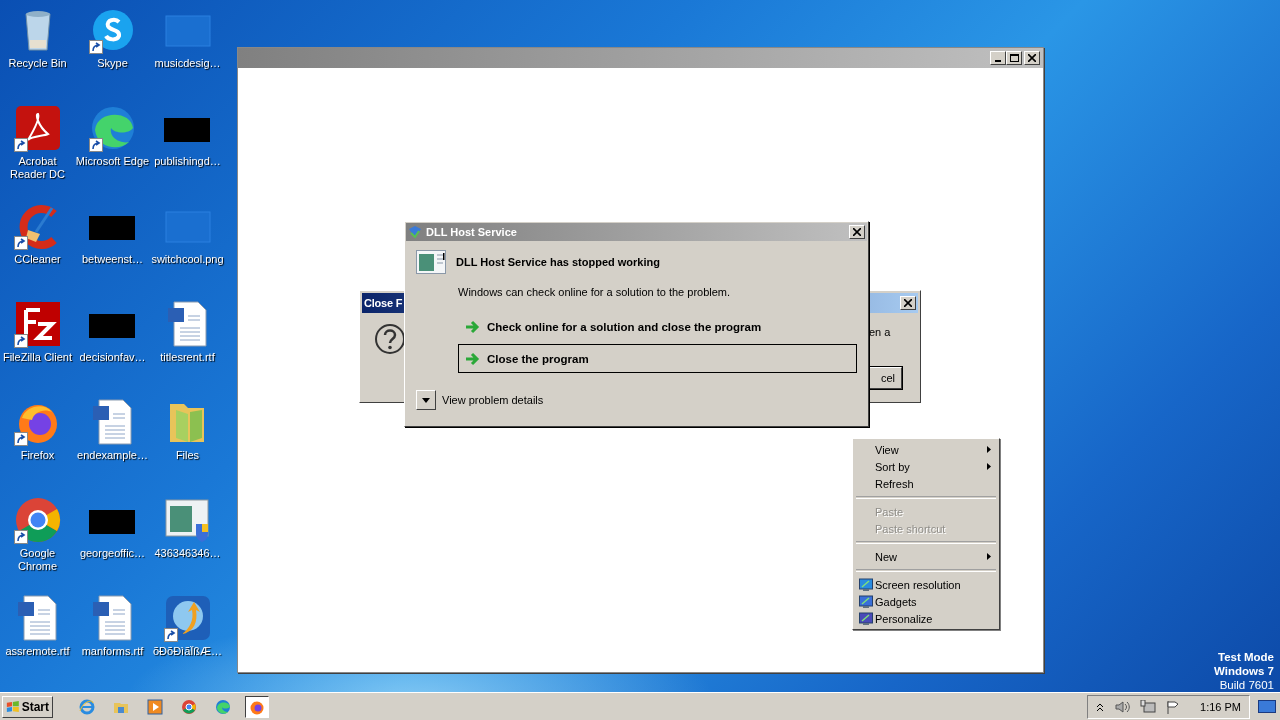 The width and height of the screenshot is (1280, 720). What do you see at coordinates (657, 326) in the screenshot?
I see `command-link: Check online for a solution and close the program` at bounding box center [657, 326].